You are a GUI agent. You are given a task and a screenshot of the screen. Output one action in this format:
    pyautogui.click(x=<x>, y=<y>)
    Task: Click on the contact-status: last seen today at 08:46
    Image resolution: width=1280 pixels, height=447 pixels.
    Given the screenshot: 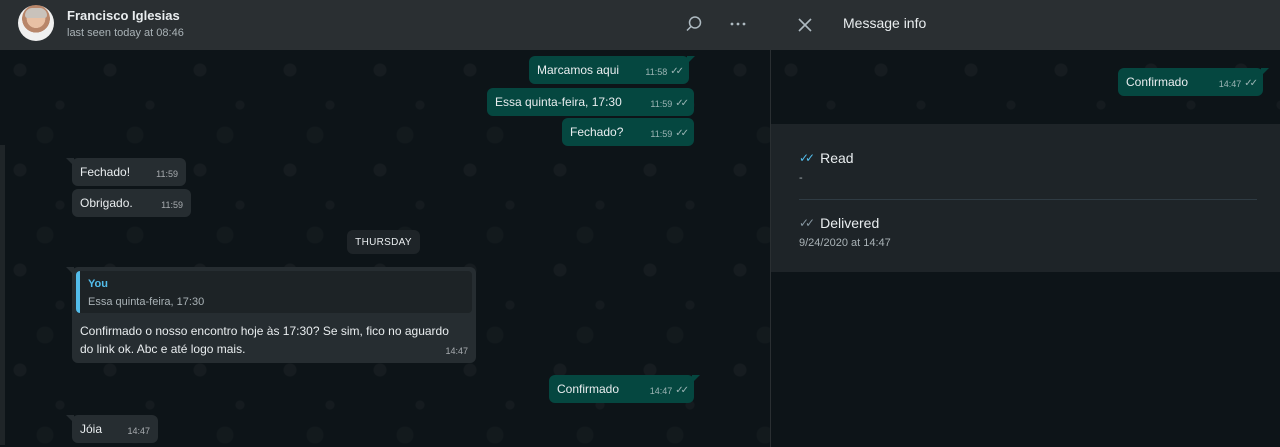 What is the action you would take?
    pyautogui.click(x=125, y=33)
    